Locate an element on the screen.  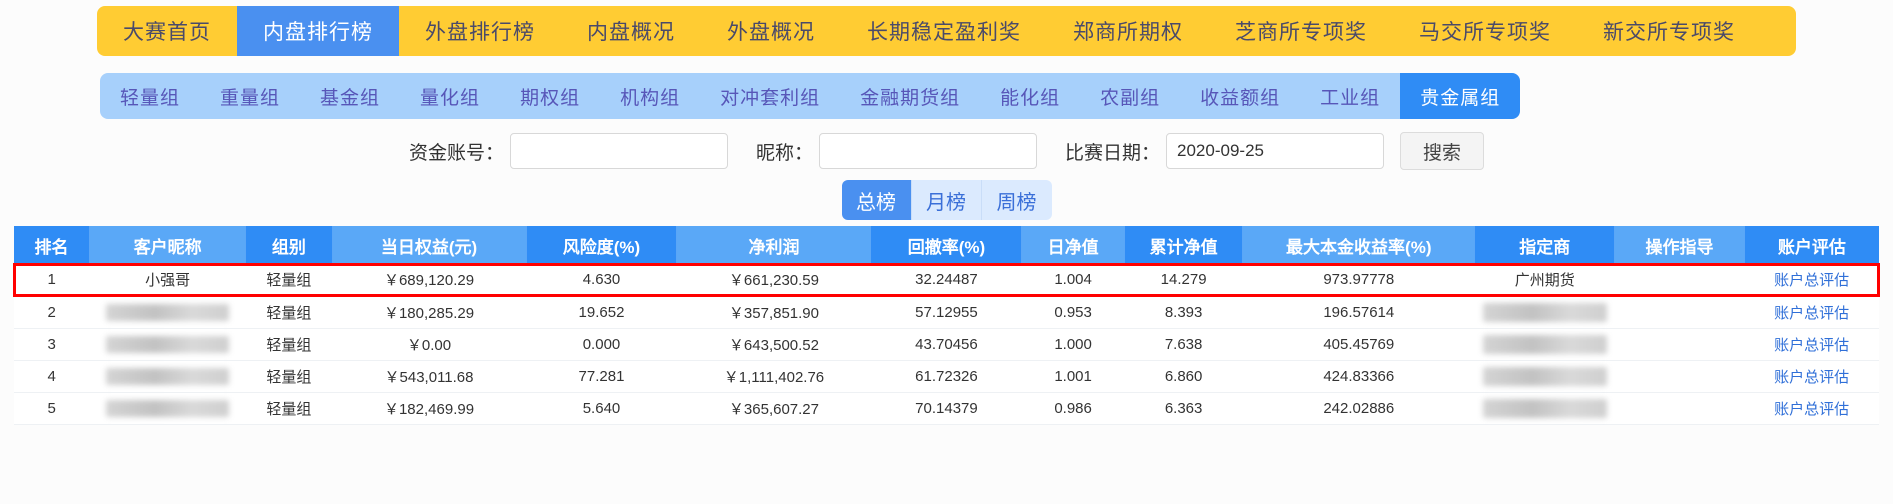
group-tab-12: 贵金属组 is located at coordinates (1460, 96).